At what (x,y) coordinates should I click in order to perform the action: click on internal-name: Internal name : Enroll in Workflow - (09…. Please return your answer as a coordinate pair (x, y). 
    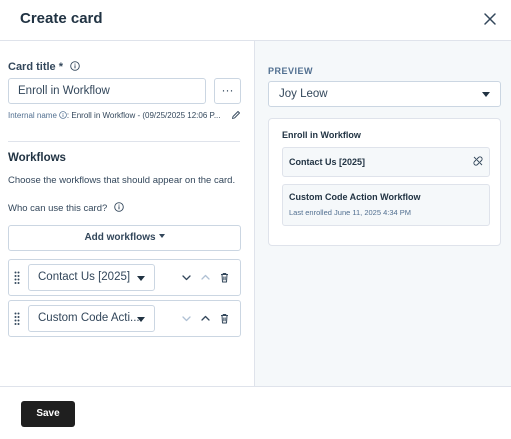
    Looking at the image, I should click on (125, 115).